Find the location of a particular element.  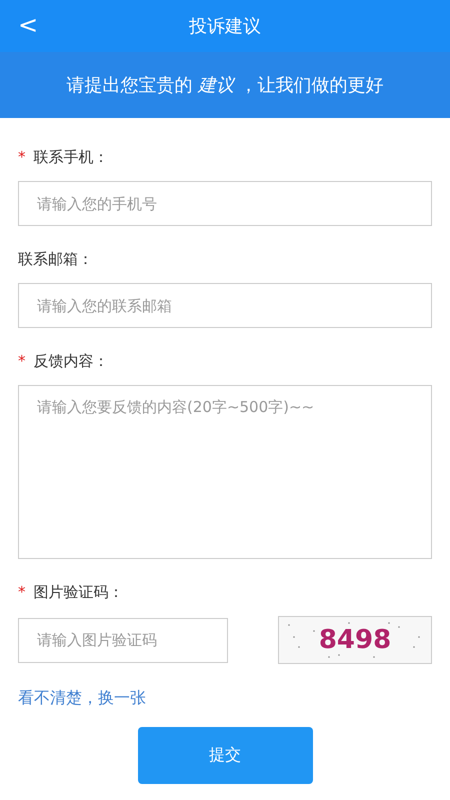

back-button: < is located at coordinates (28, 25).